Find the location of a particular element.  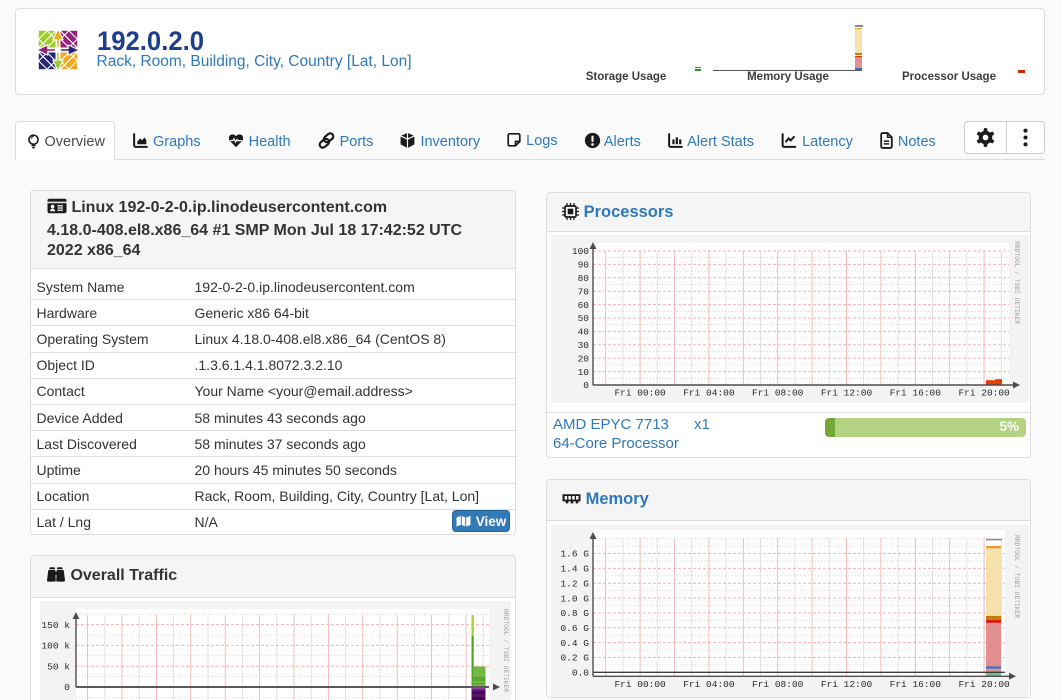

svg-text: 50 k is located at coordinates (58, 666).